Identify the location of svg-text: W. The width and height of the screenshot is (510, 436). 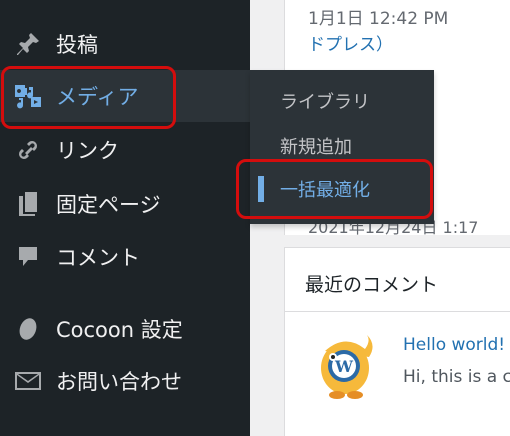
(344, 366).